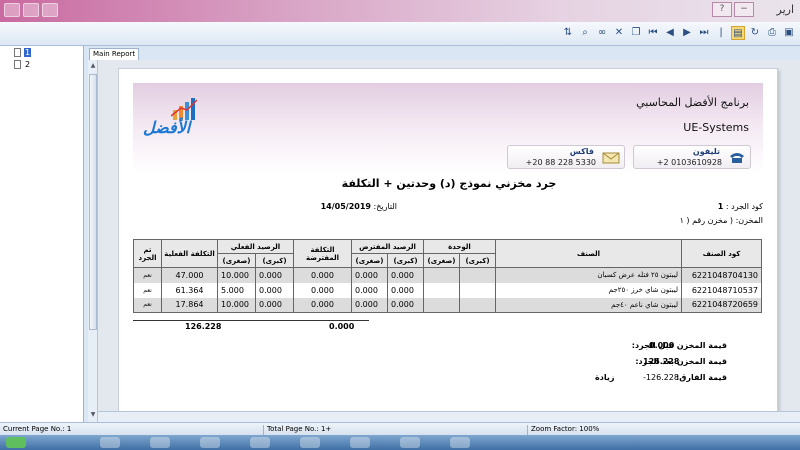 This screenshot has height=450, width=800. What do you see at coordinates (602, 33) in the screenshot?
I see `binoculars-icon: ∞` at bounding box center [602, 33].